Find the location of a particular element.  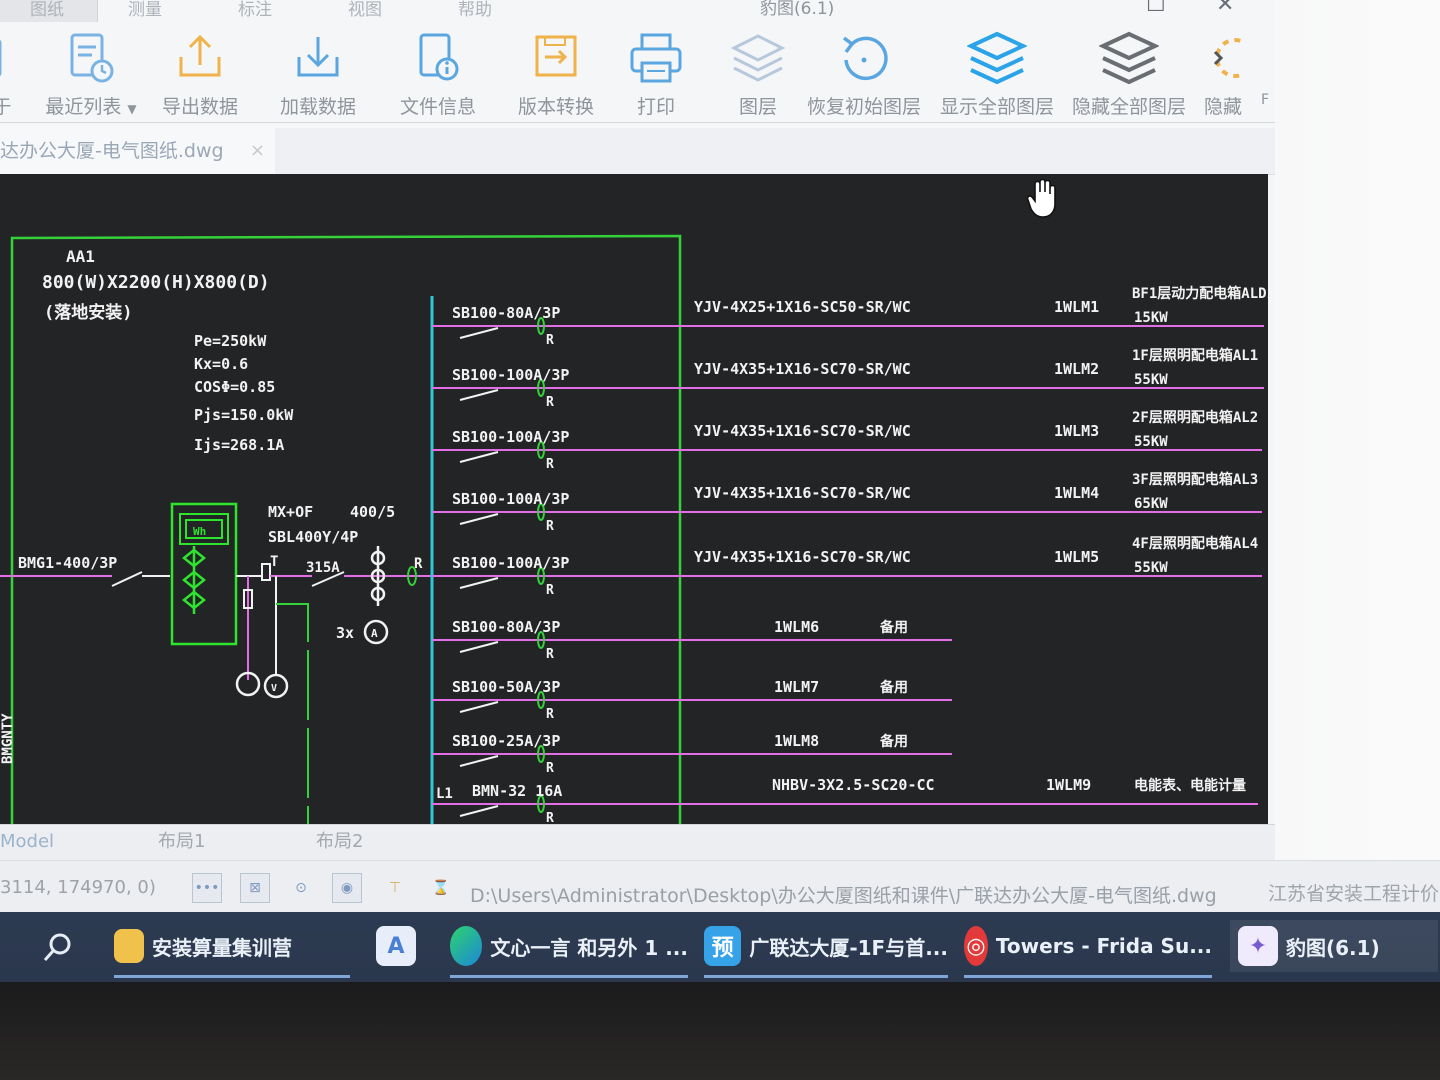

leopard-icon: ✦ is located at coordinates (1258, 946).